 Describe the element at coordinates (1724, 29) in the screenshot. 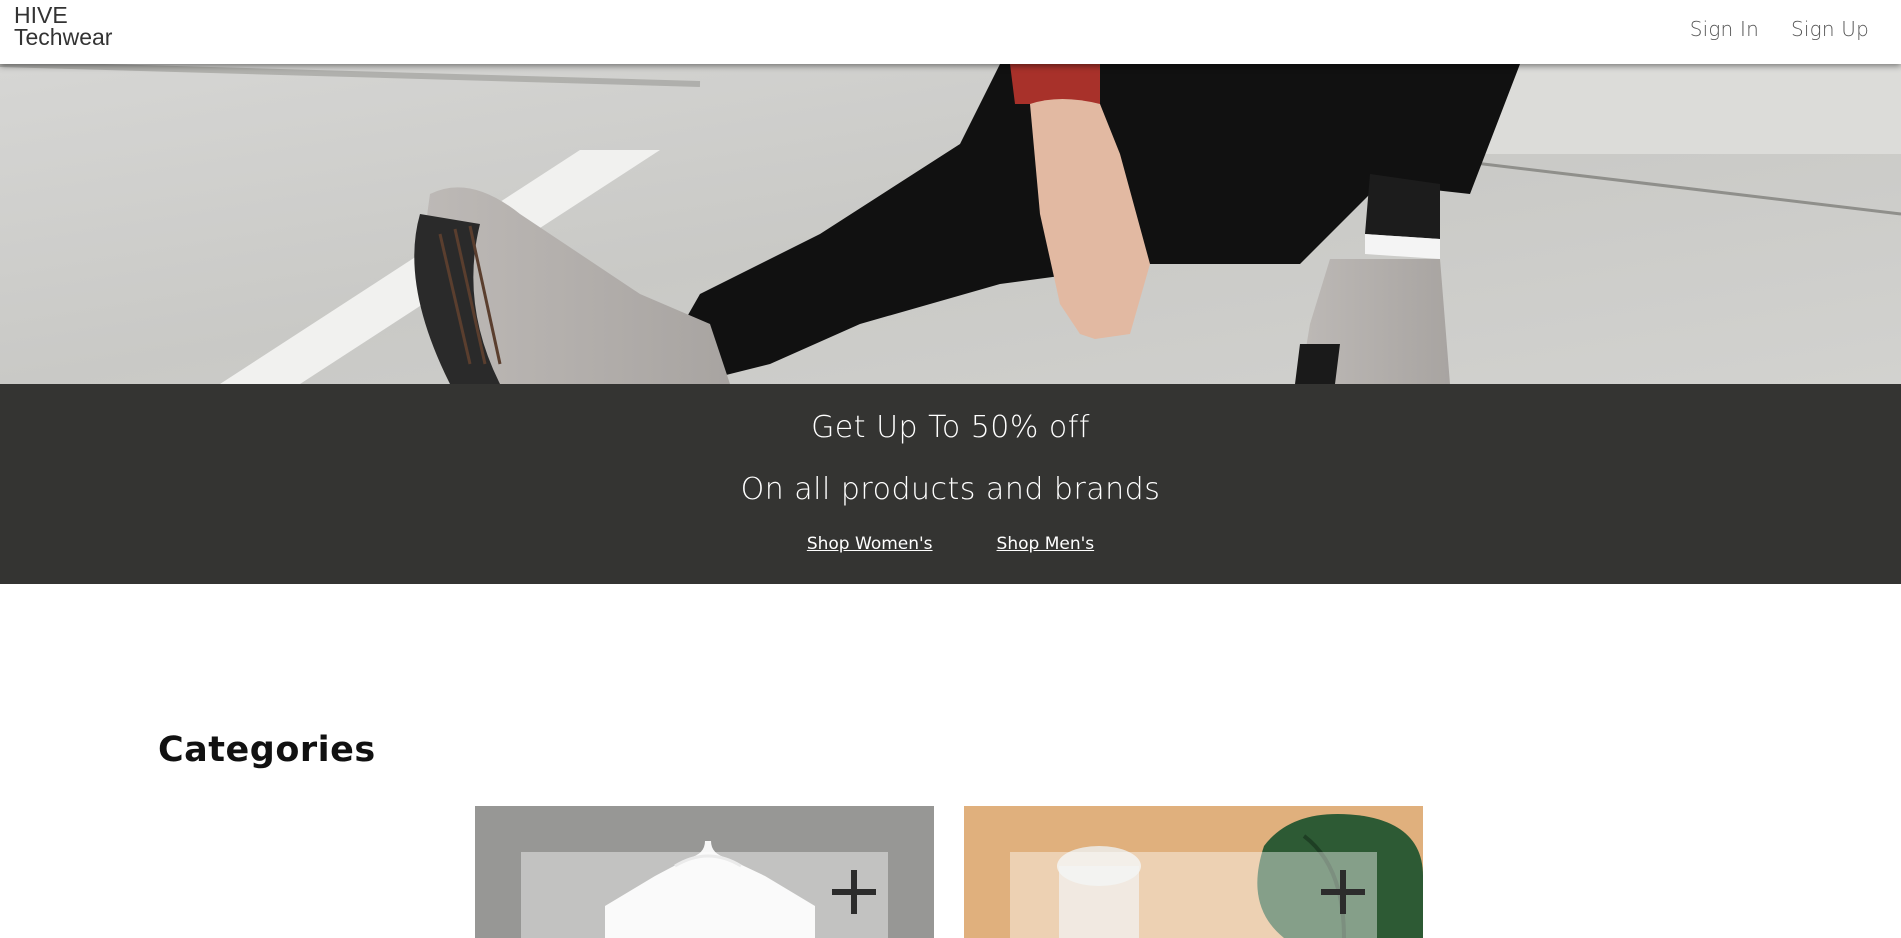

I see `sign-in-link: Sign In` at that location.